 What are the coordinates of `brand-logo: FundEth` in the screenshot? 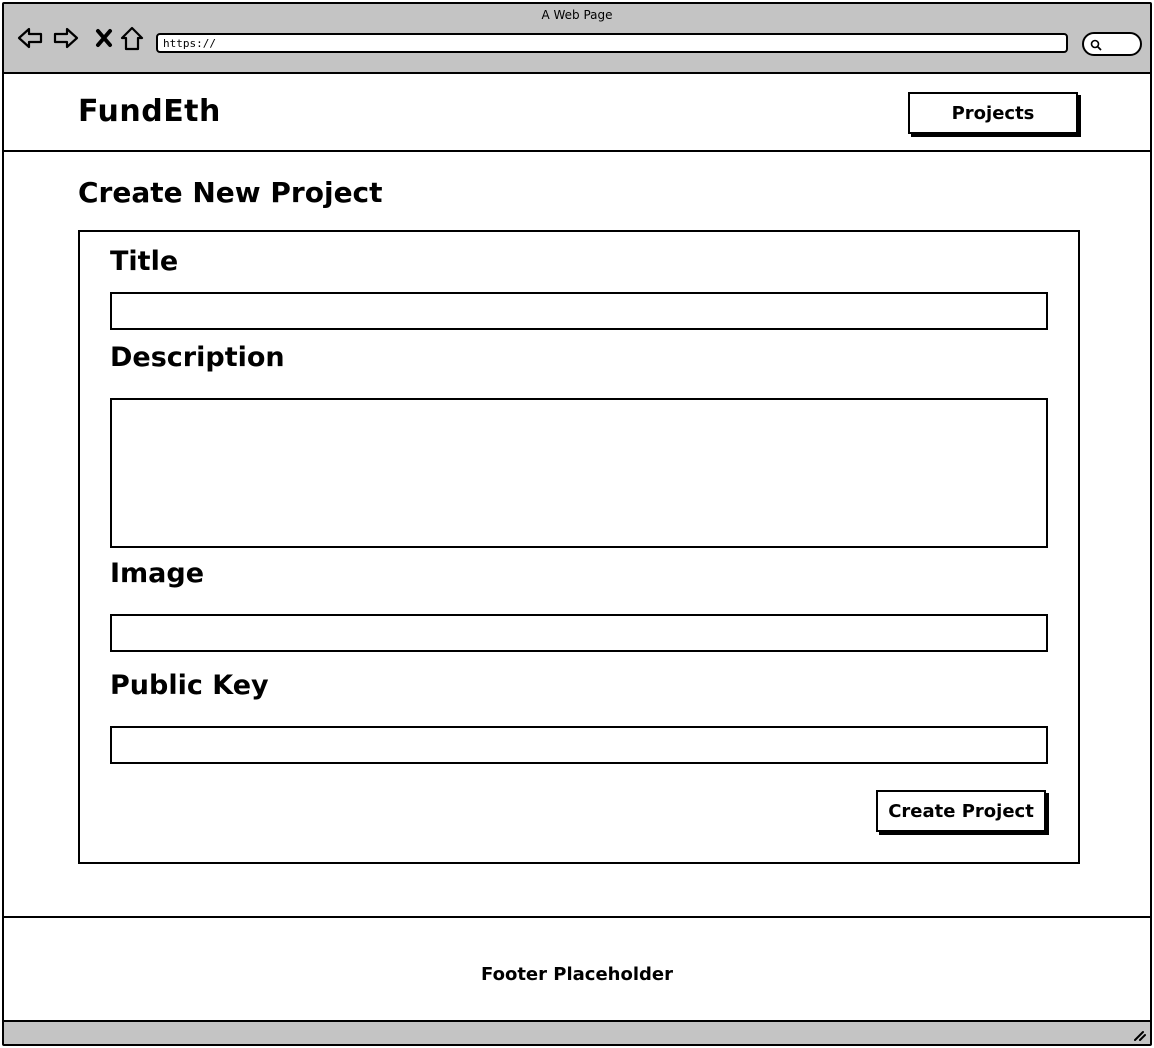 It's located at (149, 111).